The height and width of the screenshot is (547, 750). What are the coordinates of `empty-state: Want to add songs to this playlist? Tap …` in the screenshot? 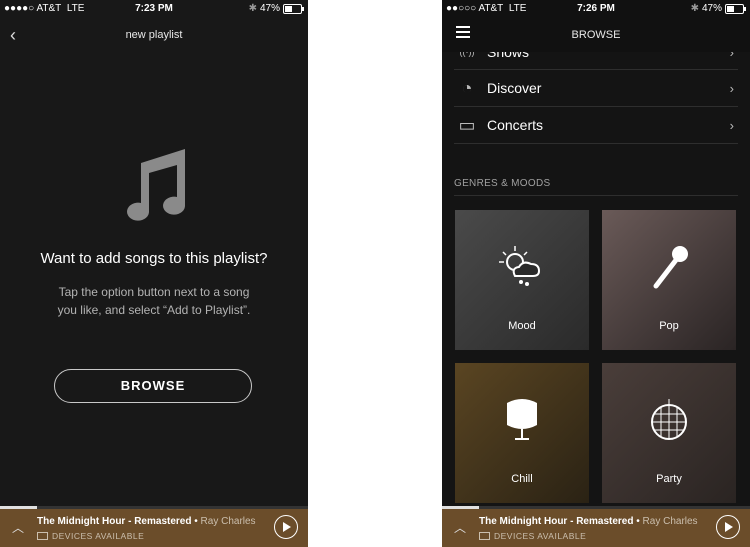 It's located at (154, 232).